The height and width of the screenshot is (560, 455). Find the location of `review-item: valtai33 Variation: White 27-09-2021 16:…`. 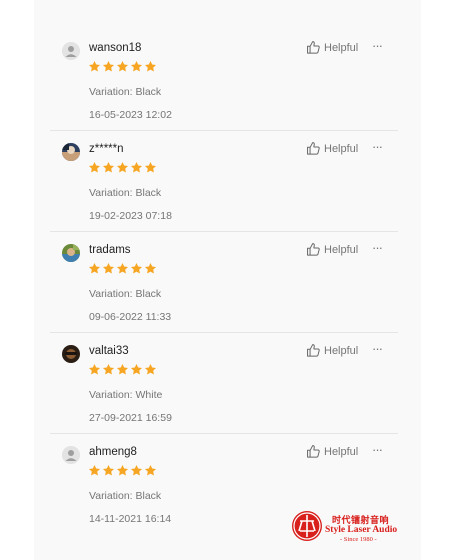

review-item: valtai33 Variation: White 27-09-2021 16:… is located at coordinates (224, 383).